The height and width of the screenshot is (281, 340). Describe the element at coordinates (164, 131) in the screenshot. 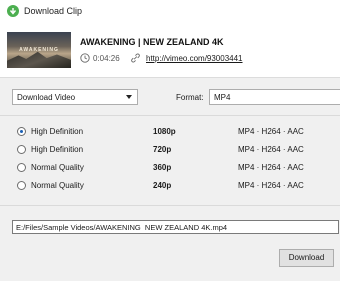

I see `quality-resolution: 1080p` at that location.